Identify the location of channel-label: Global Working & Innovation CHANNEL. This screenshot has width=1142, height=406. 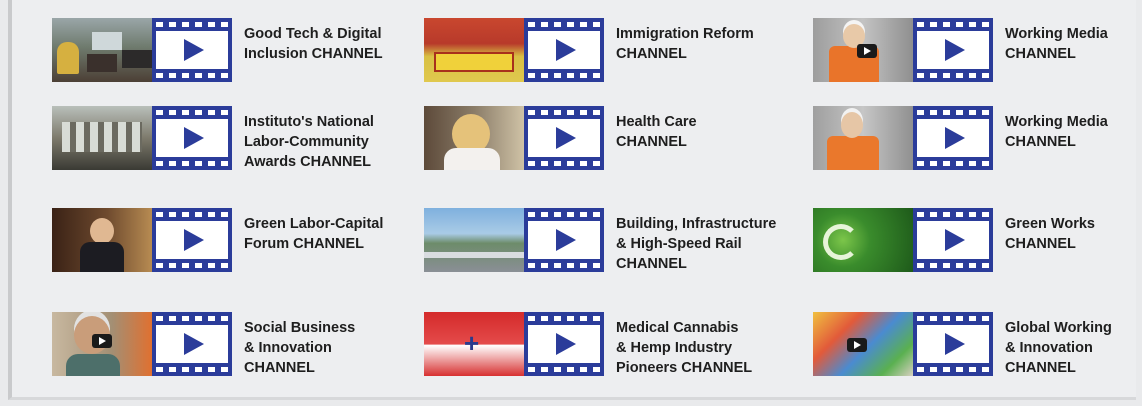
(1058, 348).